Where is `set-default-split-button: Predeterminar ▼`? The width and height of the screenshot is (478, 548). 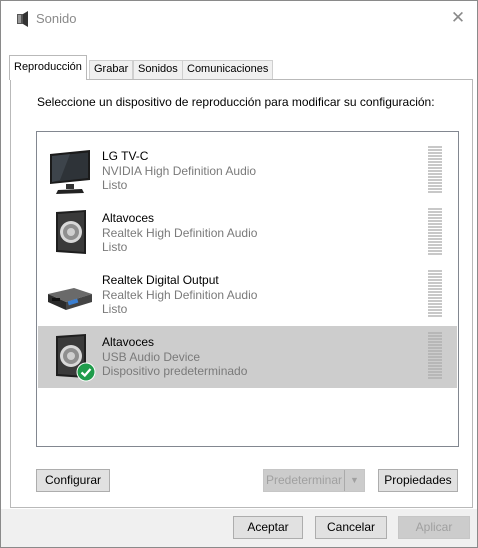 set-default-split-button: Predeterminar ▼ is located at coordinates (314, 480).